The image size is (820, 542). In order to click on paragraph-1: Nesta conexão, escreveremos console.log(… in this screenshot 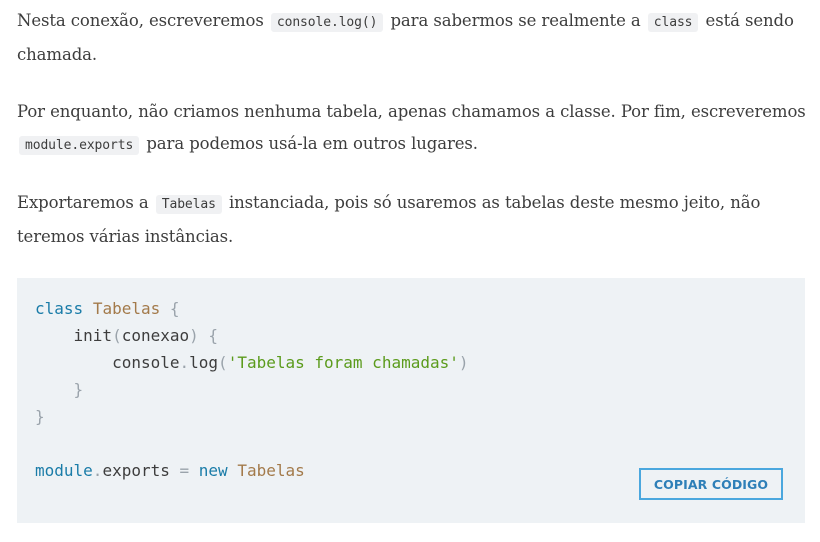, I will do `click(412, 38)`.